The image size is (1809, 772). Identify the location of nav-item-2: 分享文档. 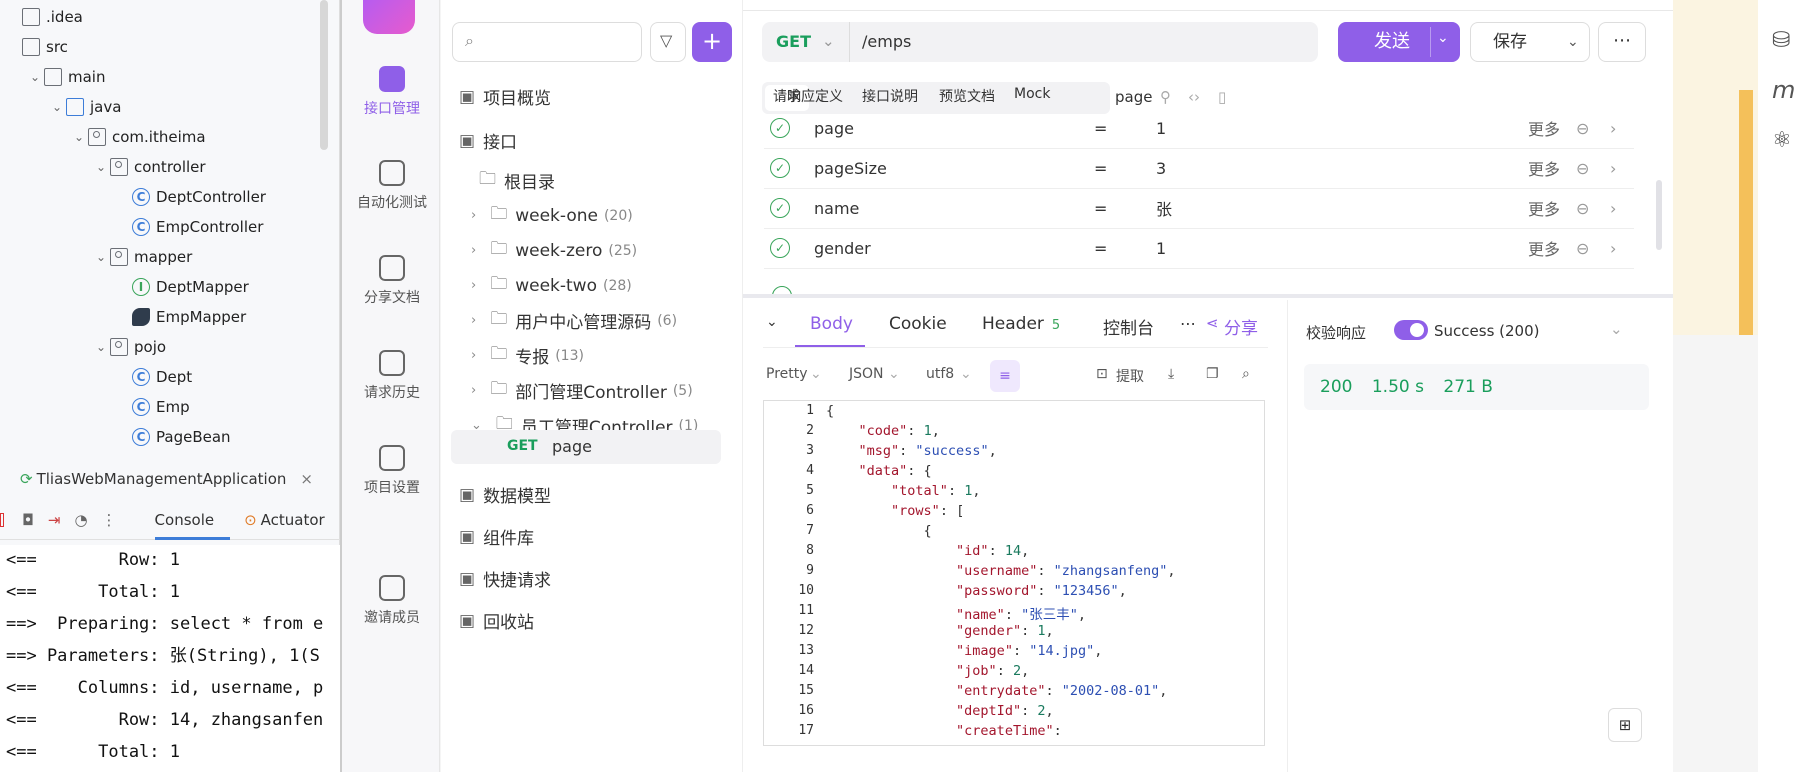
(392, 281).